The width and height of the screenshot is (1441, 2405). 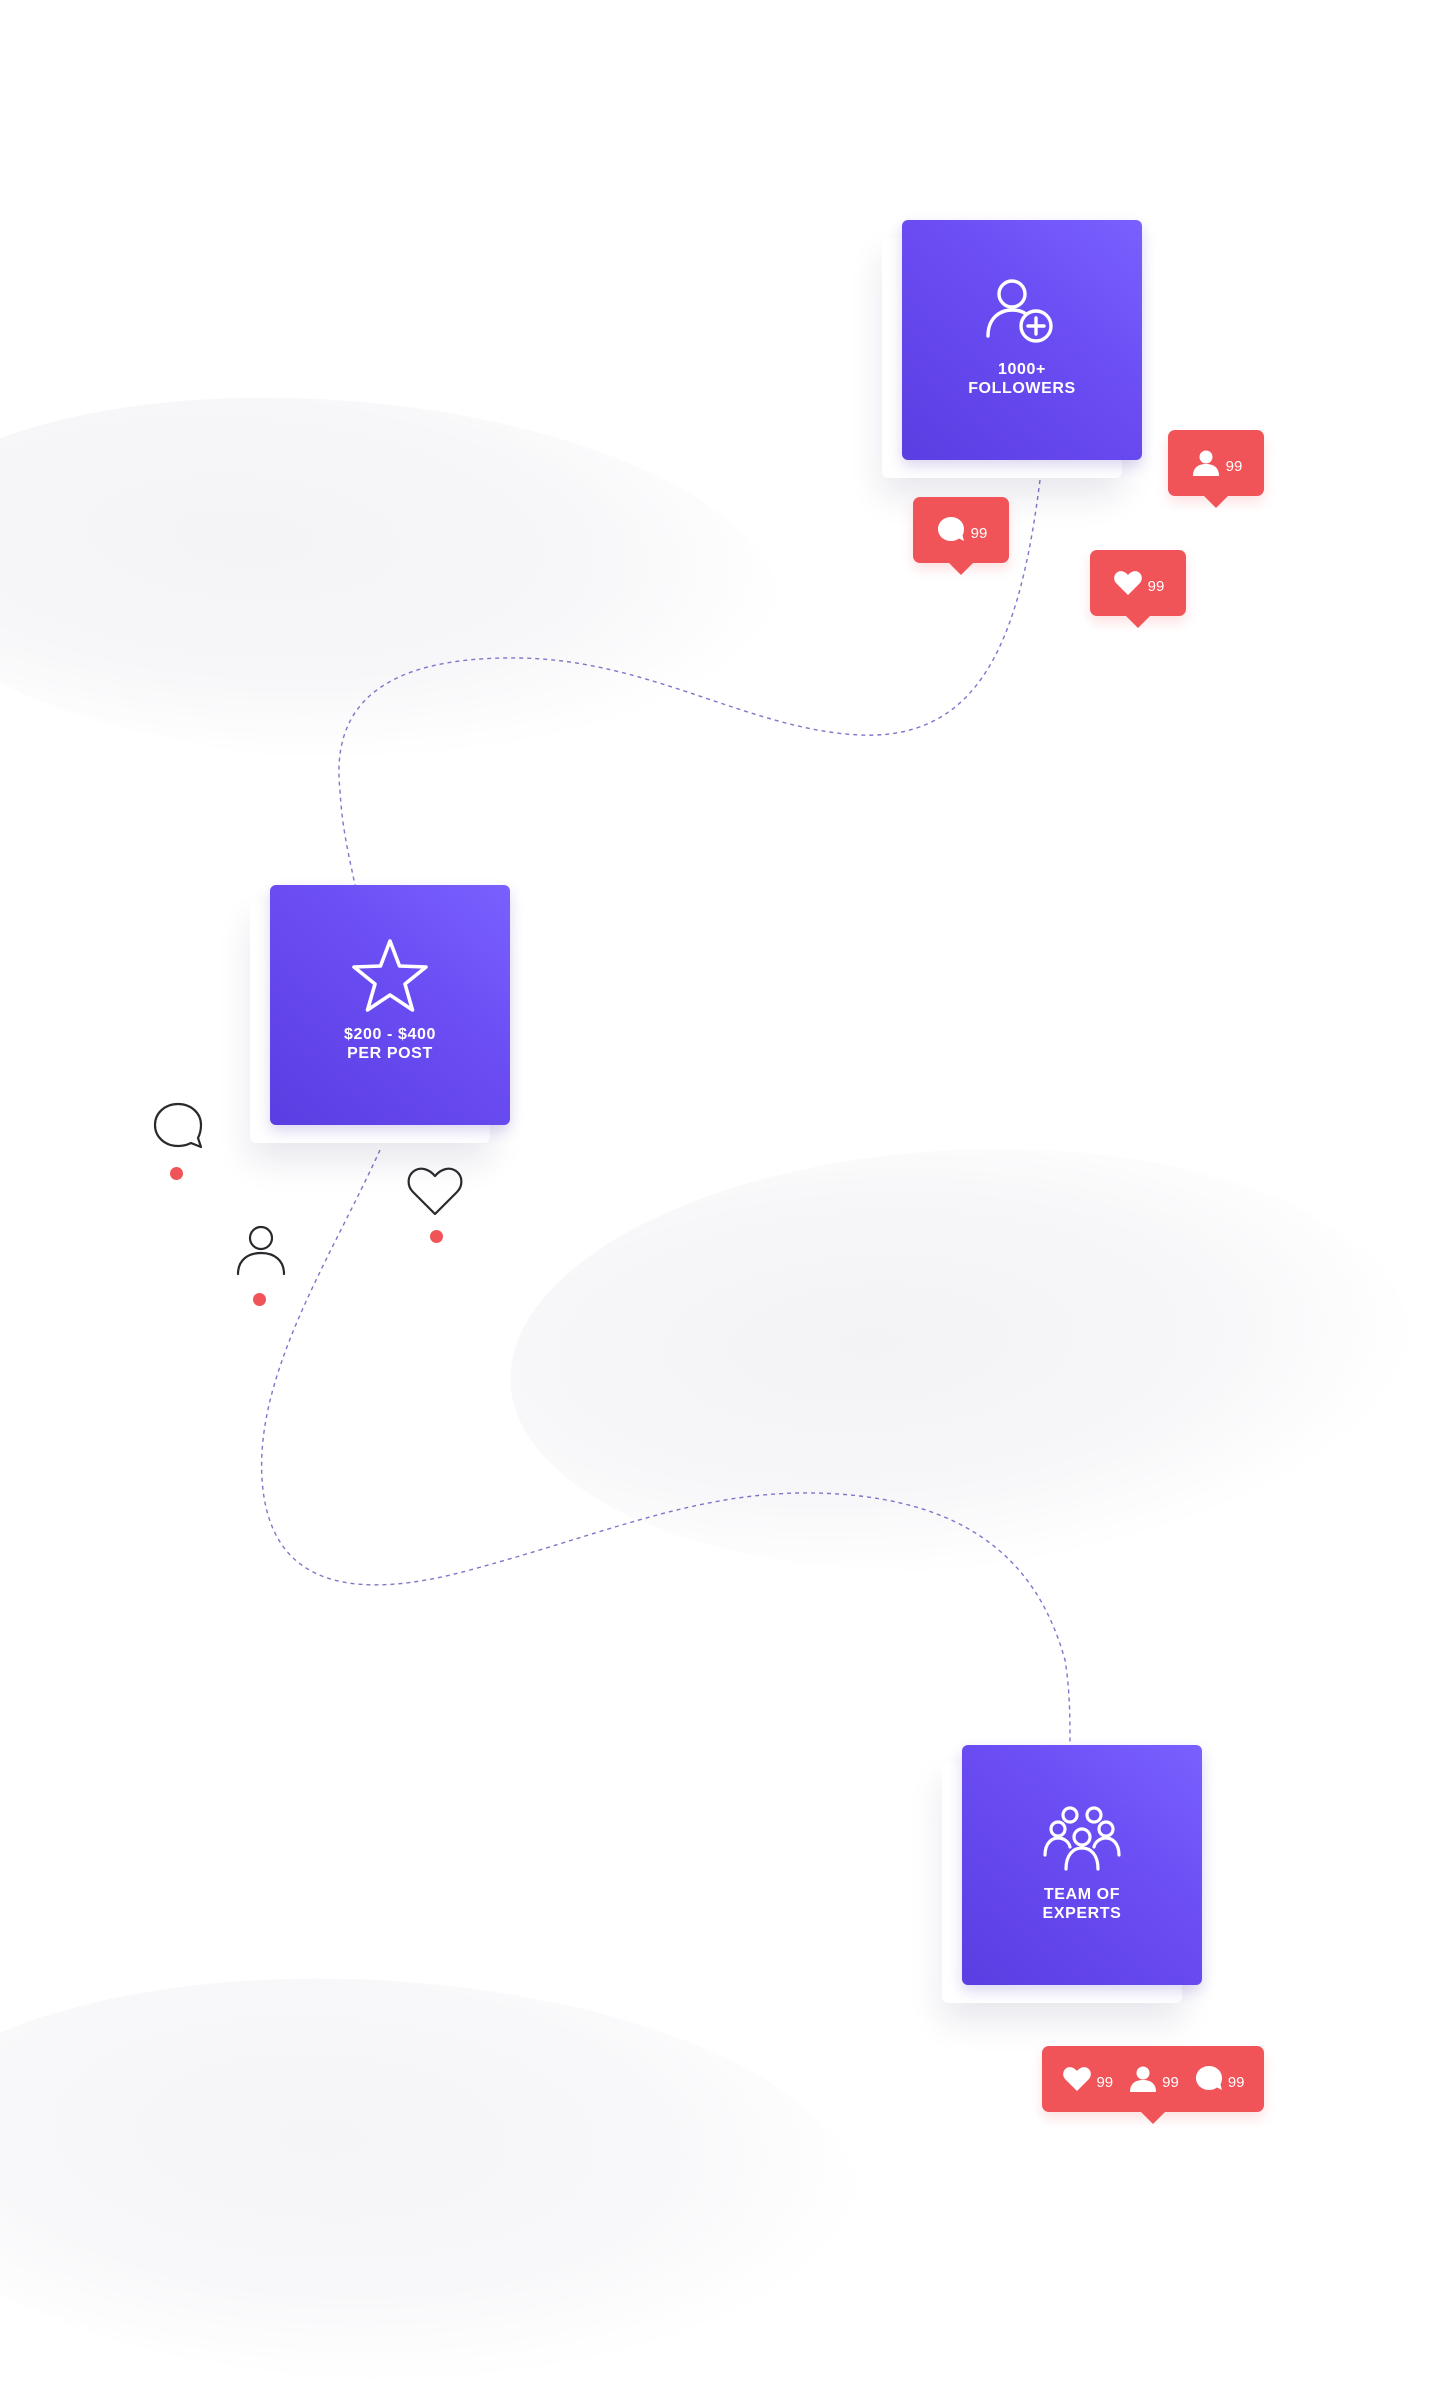 I want to click on team-card-wrap: TEAM OF EXPERTS, so click(x=1072, y=1874).